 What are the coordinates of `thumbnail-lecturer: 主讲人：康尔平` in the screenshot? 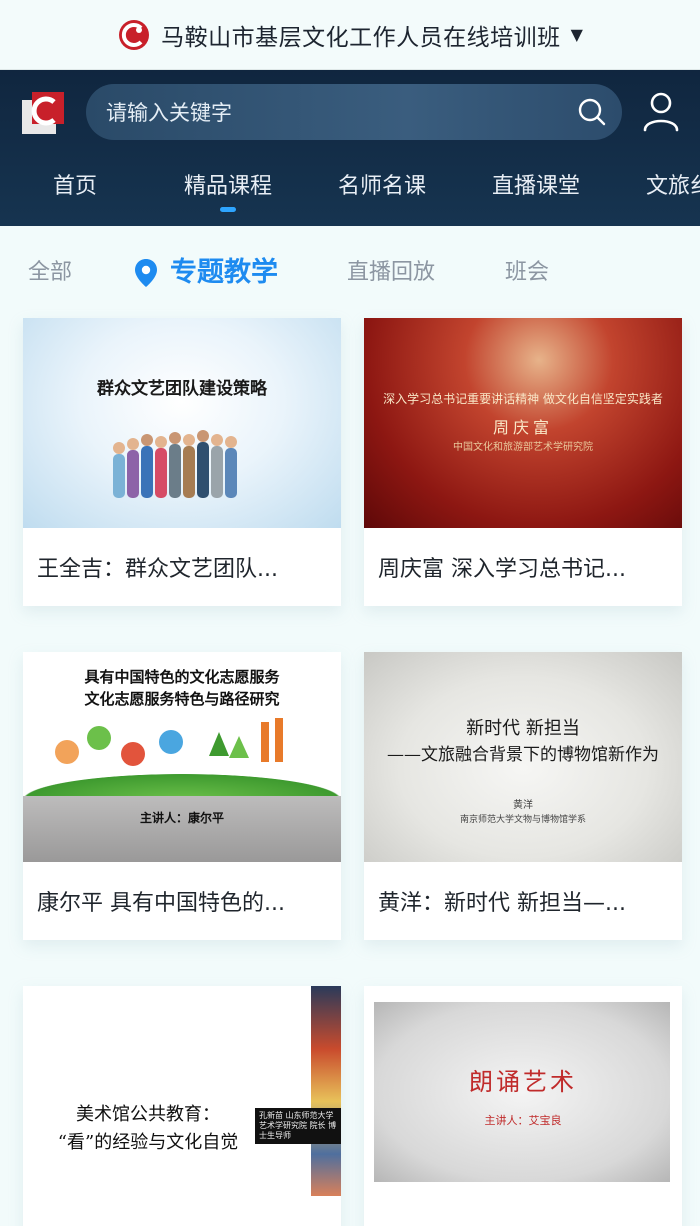 It's located at (181, 818).